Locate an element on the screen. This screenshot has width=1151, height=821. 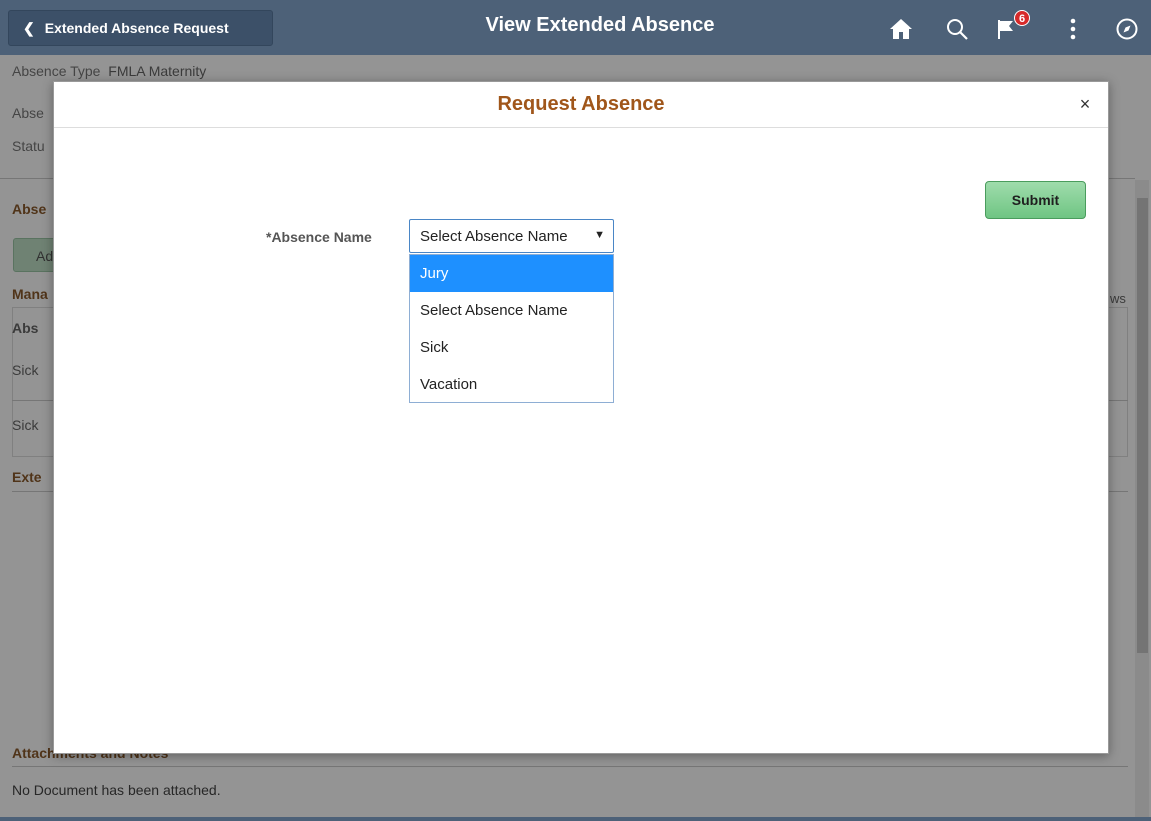
close-icon: × is located at coordinates (1085, 104).